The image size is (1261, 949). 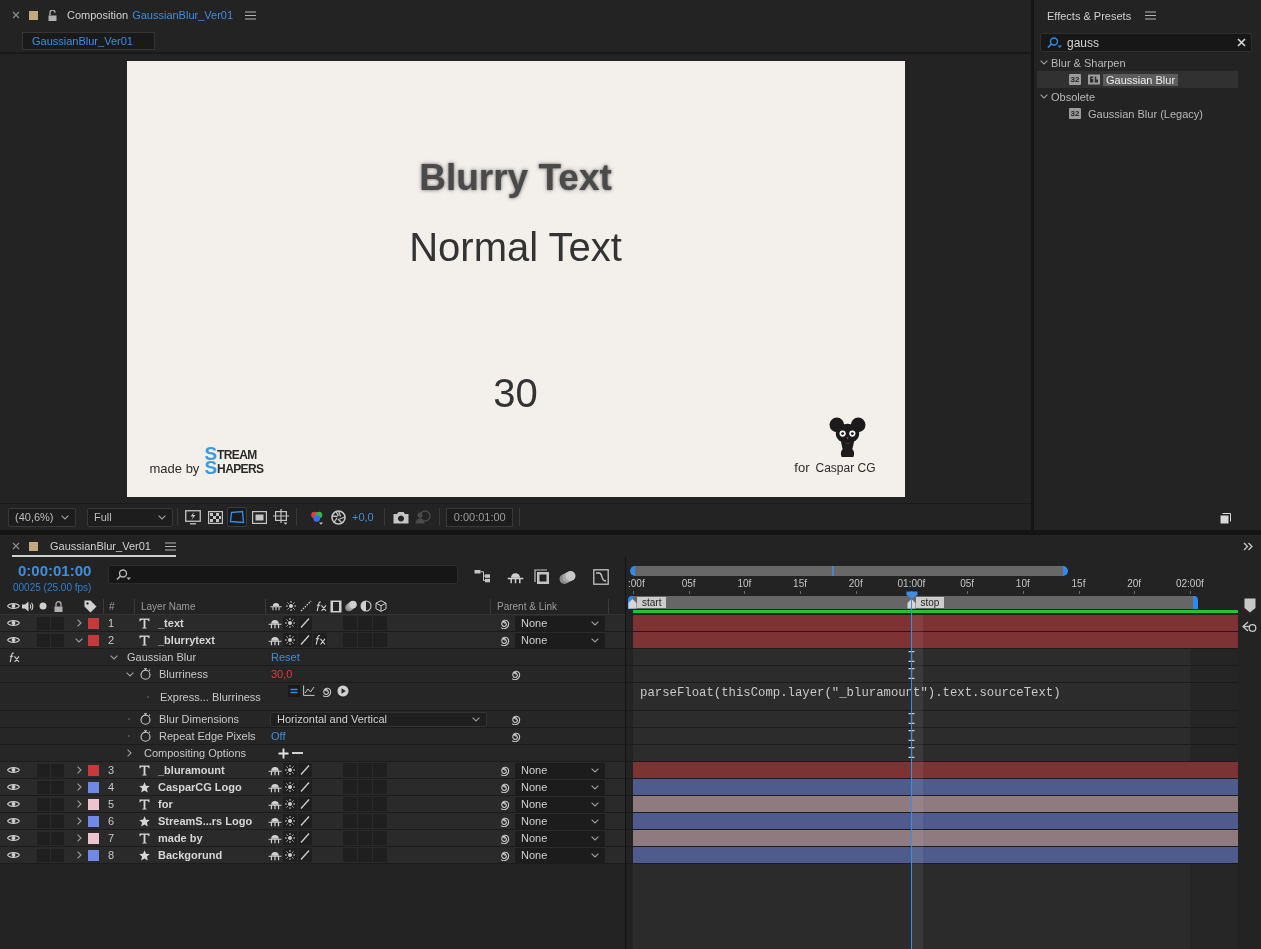 I want to click on tree-item: Obsolete, so click(x=1137, y=96).